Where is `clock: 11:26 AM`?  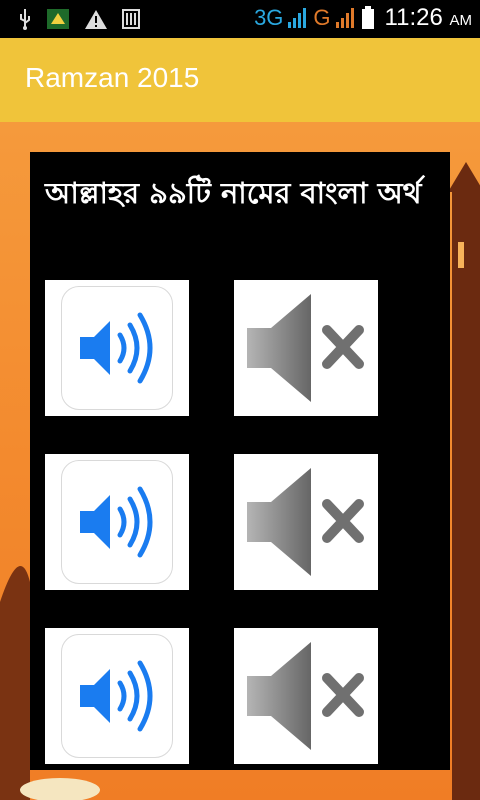
clock: 11:26 AM is located at coordinates (428, 17).